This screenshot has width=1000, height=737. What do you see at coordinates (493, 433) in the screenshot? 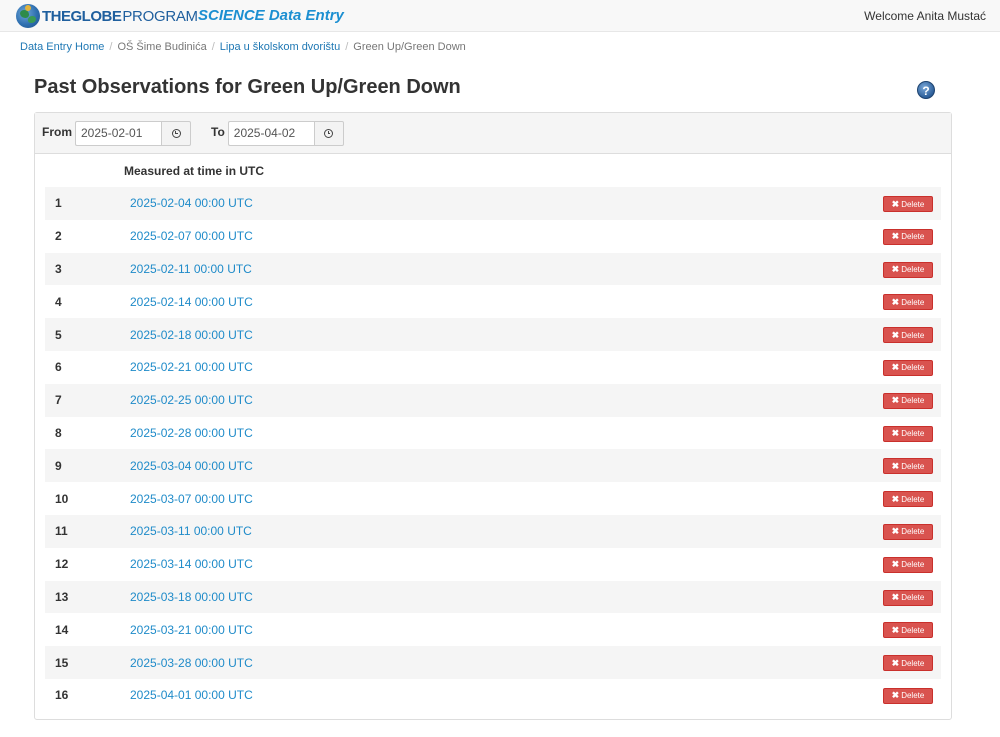
I see `table-row: 8 2025-02-28 00:00 UTC ✖ Delete` at bounding box center [493, 433].